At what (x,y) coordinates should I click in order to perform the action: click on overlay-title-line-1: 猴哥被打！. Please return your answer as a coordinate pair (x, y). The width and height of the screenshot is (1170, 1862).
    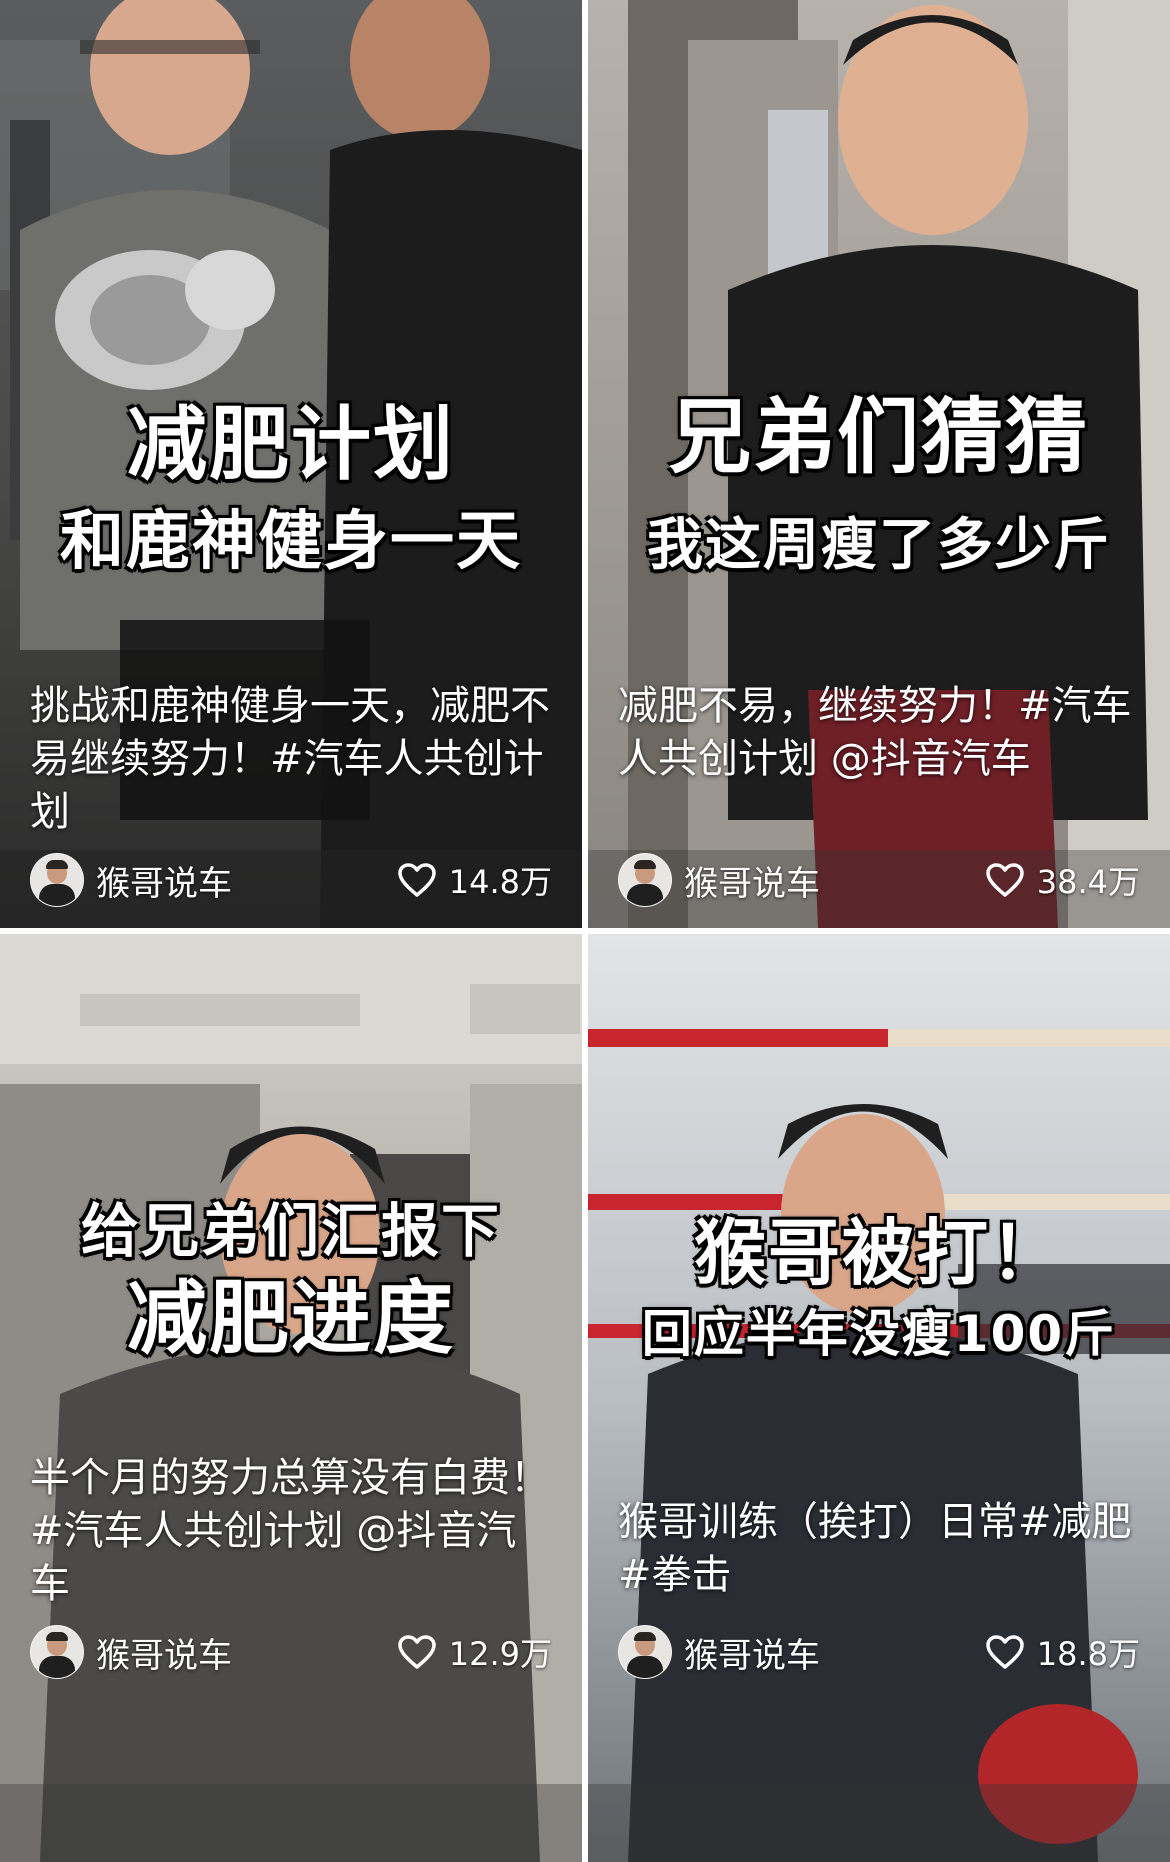
    Looking at the image, I should click on (878, 1253).